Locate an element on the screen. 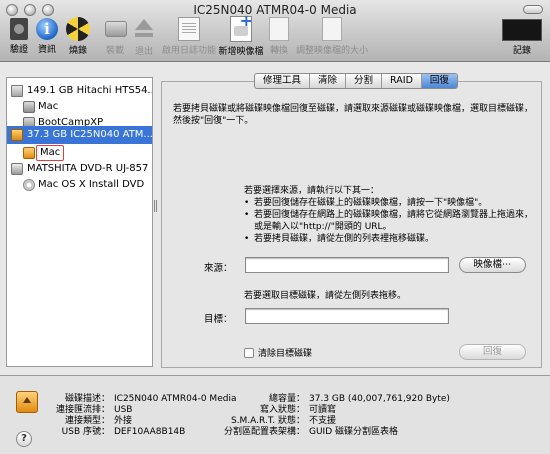 This screenshot has height=454, width=550. source-field is located at coordinates (347, 265).